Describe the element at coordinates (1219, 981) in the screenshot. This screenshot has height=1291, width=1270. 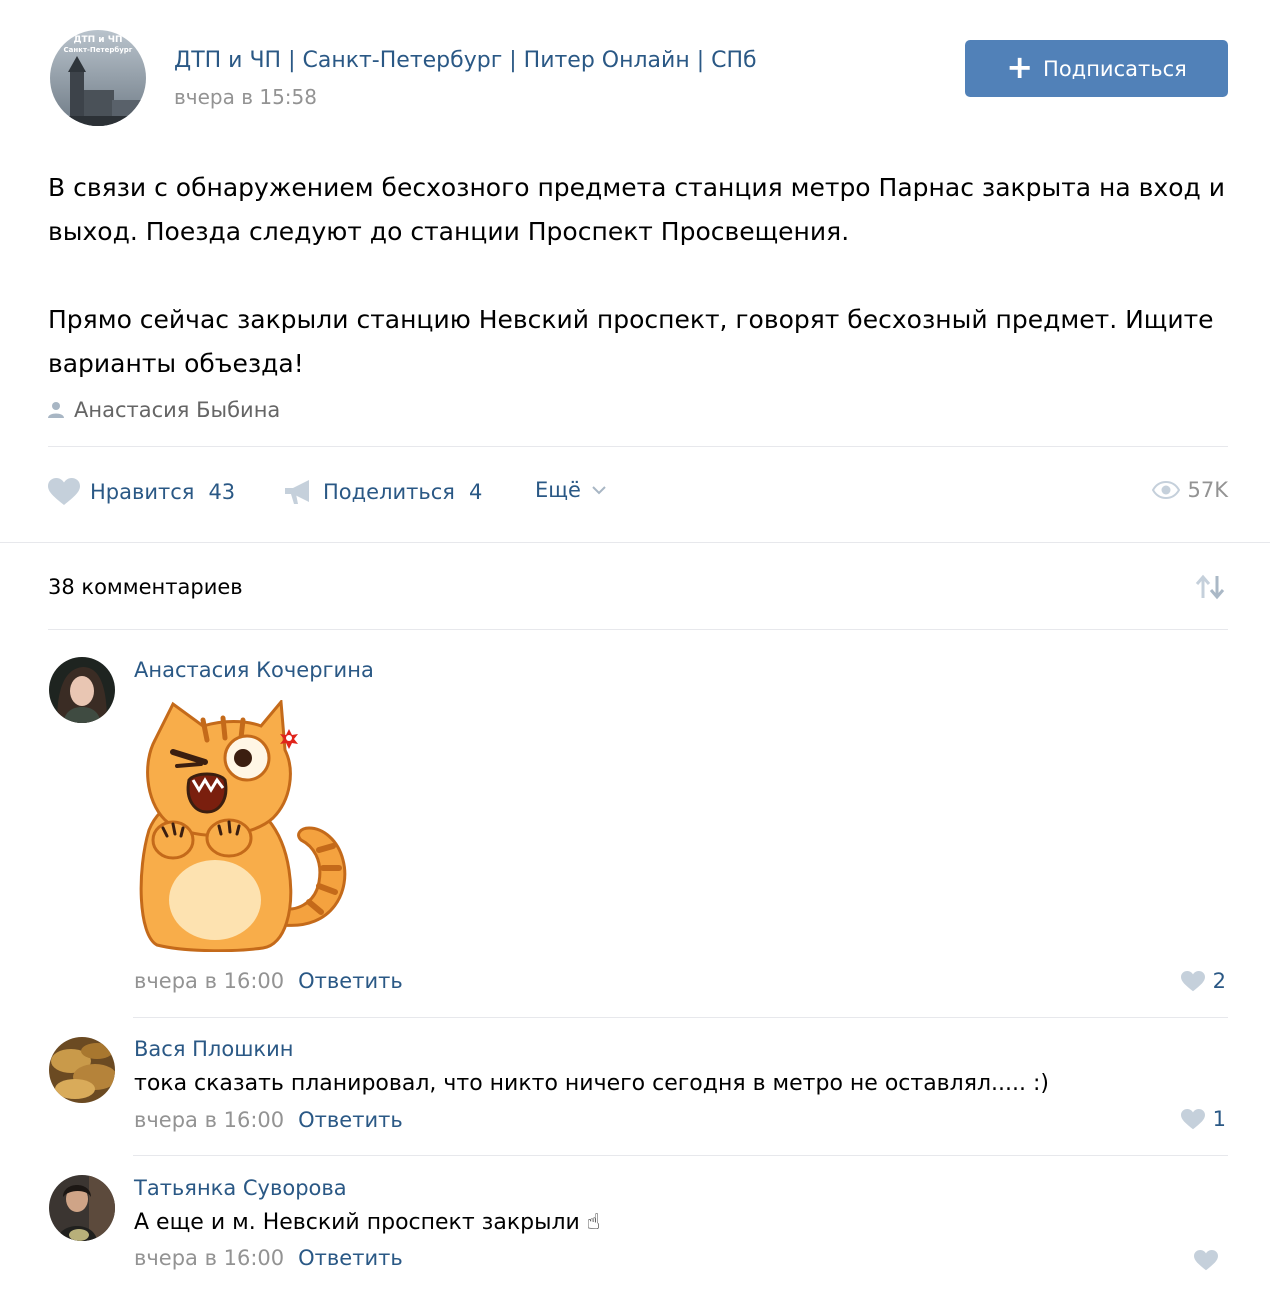
I see `comment-like-count: 2` at that location.